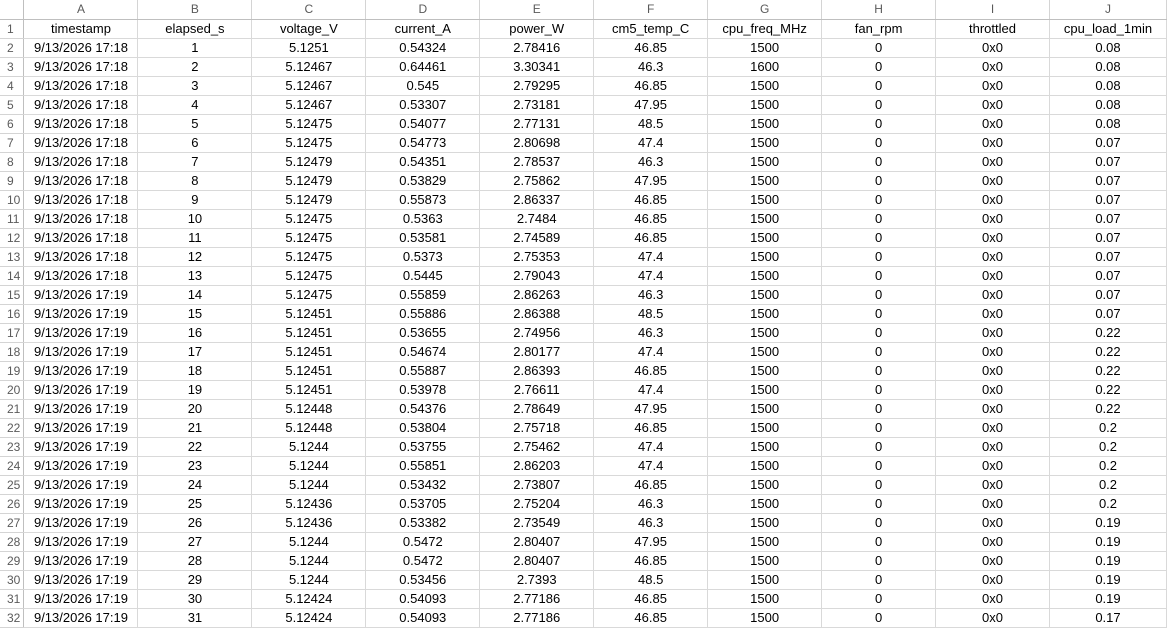 The height and width of the screenshot is (635, 1167). Describe the element at coordinates (992, 181) in the screenshot. I see `cell-i9: 0x0` at that location.